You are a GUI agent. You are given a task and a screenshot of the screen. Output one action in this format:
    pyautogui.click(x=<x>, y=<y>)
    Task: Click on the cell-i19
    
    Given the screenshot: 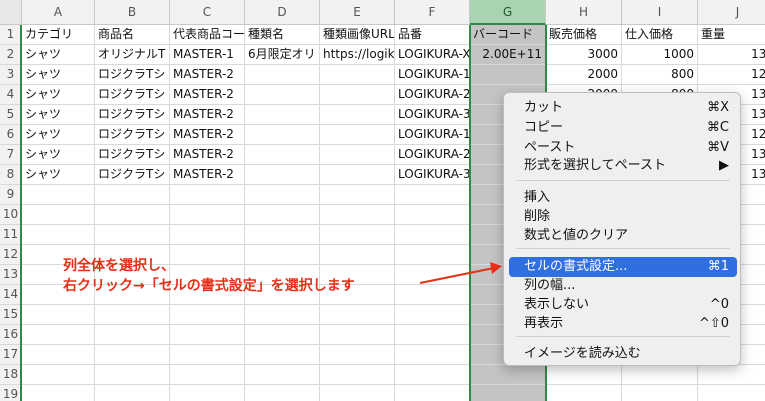 What is the action you would take?
    pyautogui.click(x=660, y=393)
    